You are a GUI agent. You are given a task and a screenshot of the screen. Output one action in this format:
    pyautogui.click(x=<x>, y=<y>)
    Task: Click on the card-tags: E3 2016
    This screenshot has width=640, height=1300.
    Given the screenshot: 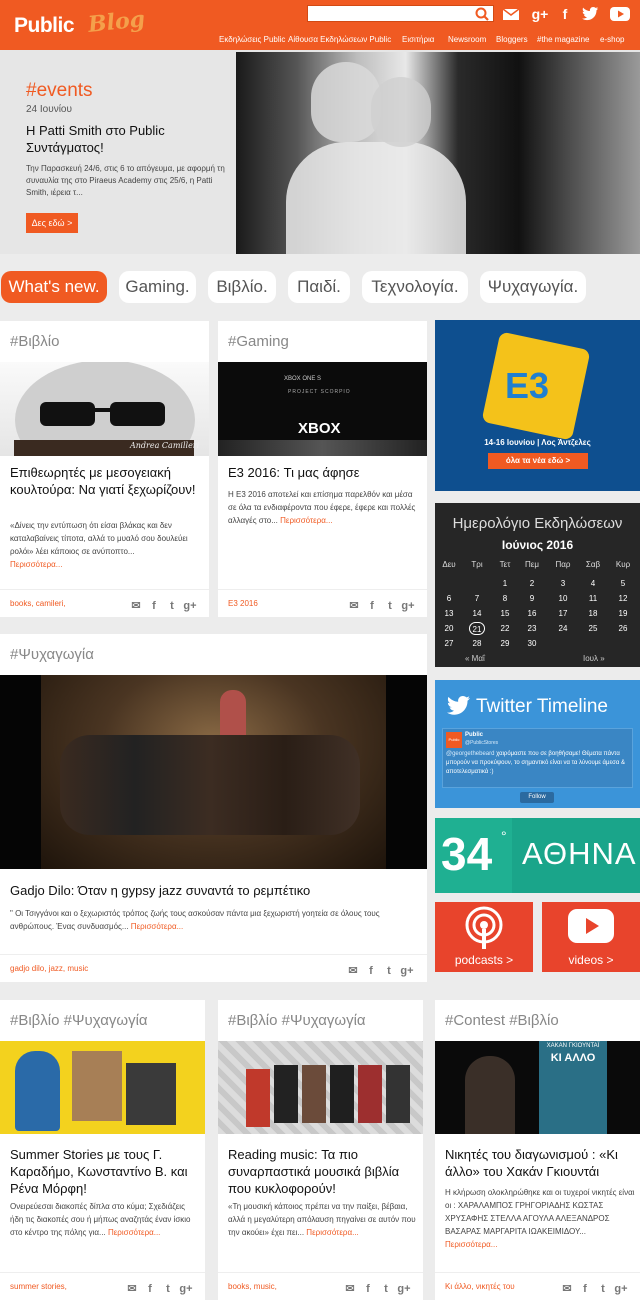 What is the action you would take?
    pyautogui.click(x=243, y=603)
    